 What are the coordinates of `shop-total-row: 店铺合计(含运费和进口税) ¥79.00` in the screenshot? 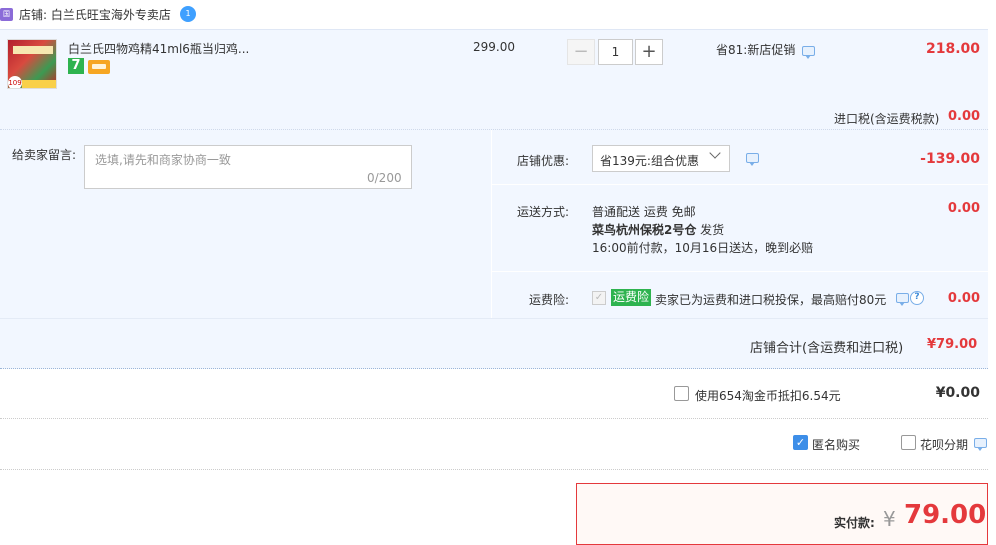 It's located at (494, 343).